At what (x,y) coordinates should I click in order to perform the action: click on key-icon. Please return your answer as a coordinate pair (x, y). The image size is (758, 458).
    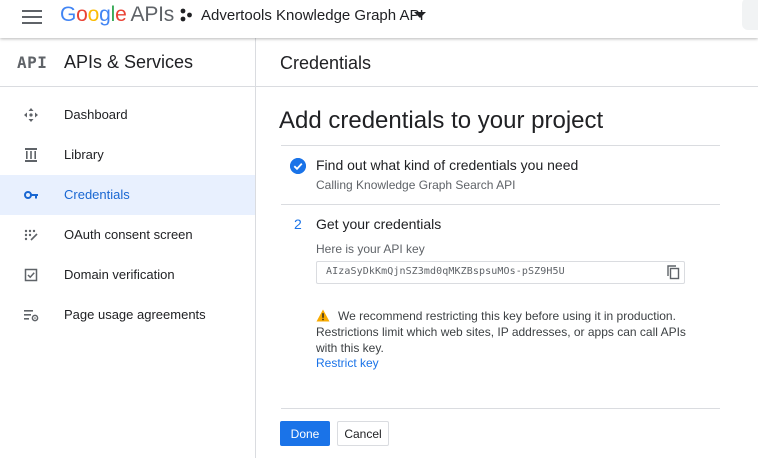
    Looking at the image, I should click on (31, 195).